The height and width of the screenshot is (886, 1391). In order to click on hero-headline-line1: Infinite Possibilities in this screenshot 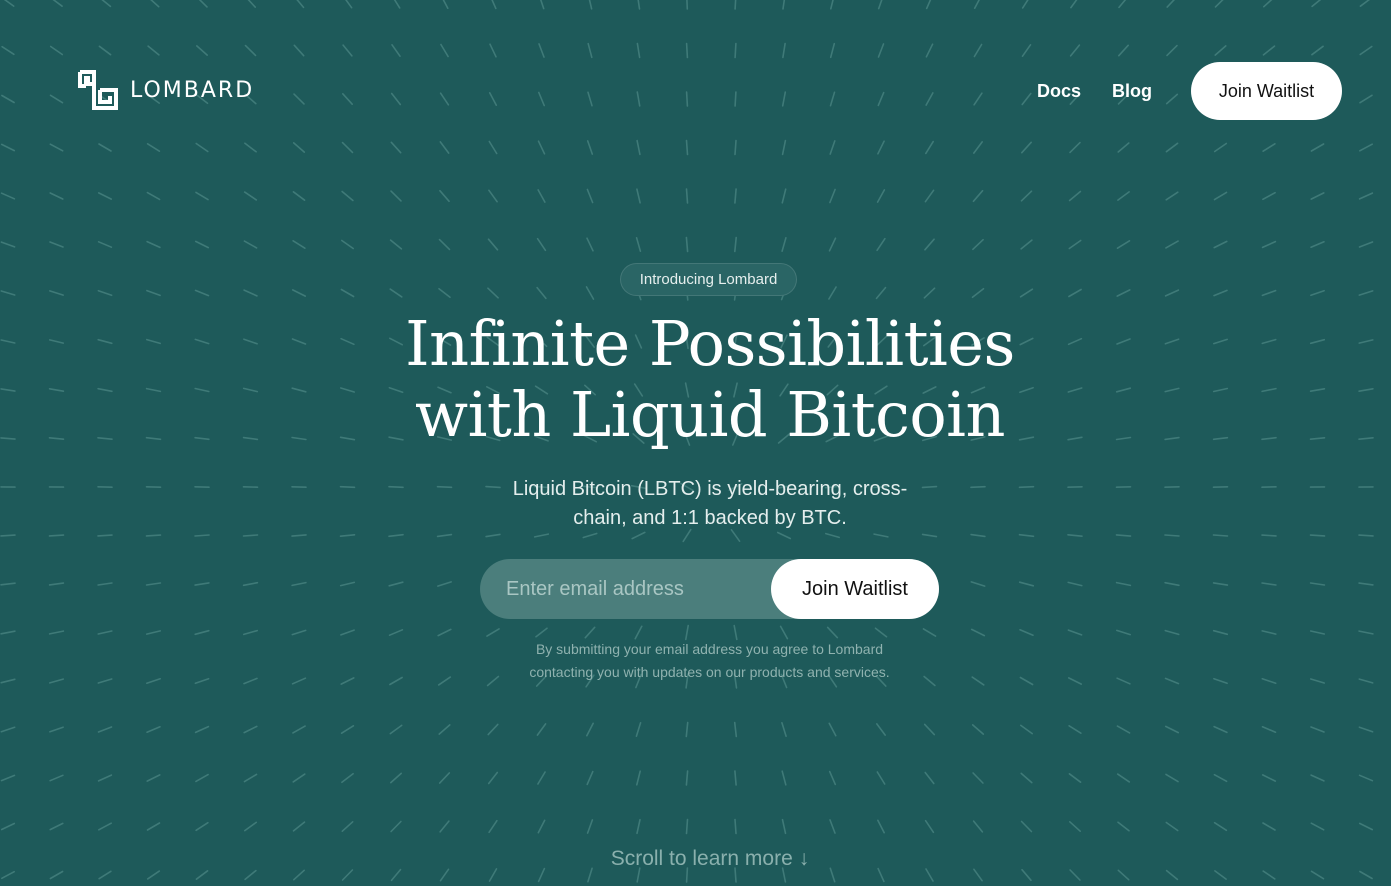, I will do `click(710, 343)`.